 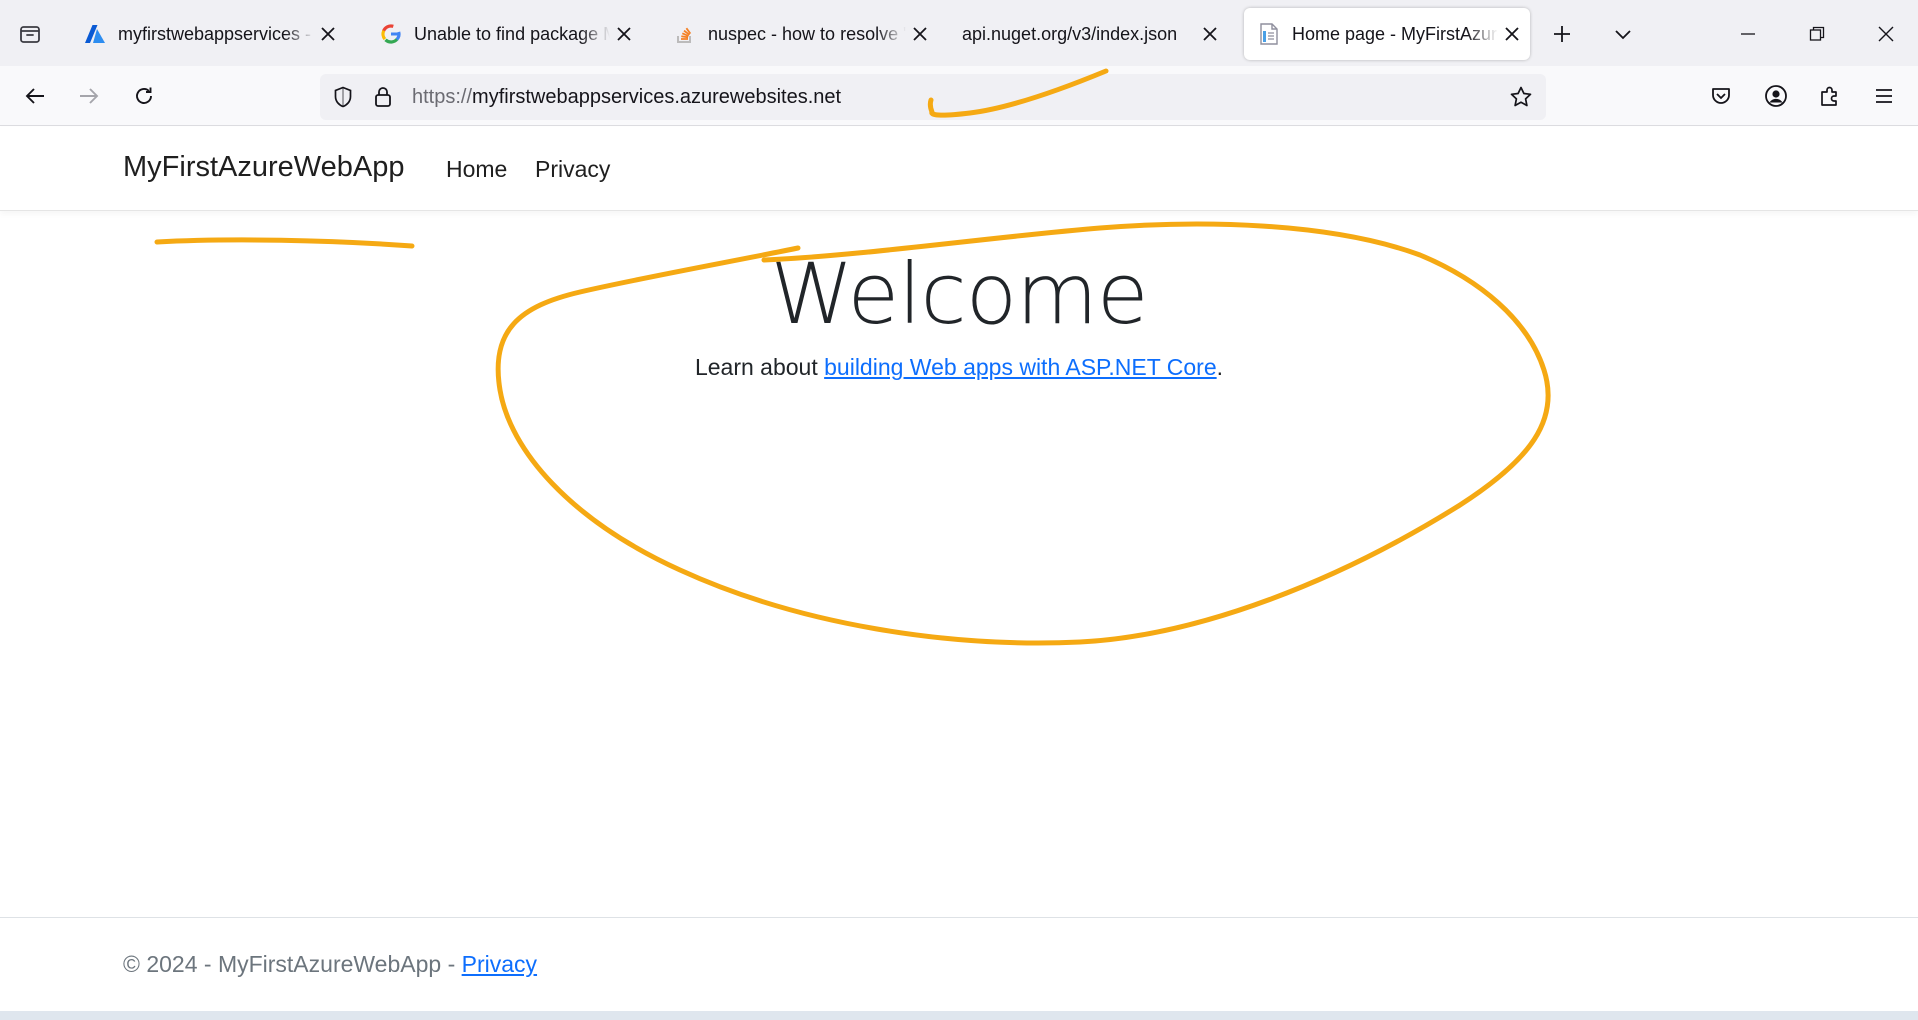 What do you see at coordinates (959, 169) in the screenshot?
I see `site-header: MyFirstAzureWebApp Home Privacy` at bounding box center [959, 169].